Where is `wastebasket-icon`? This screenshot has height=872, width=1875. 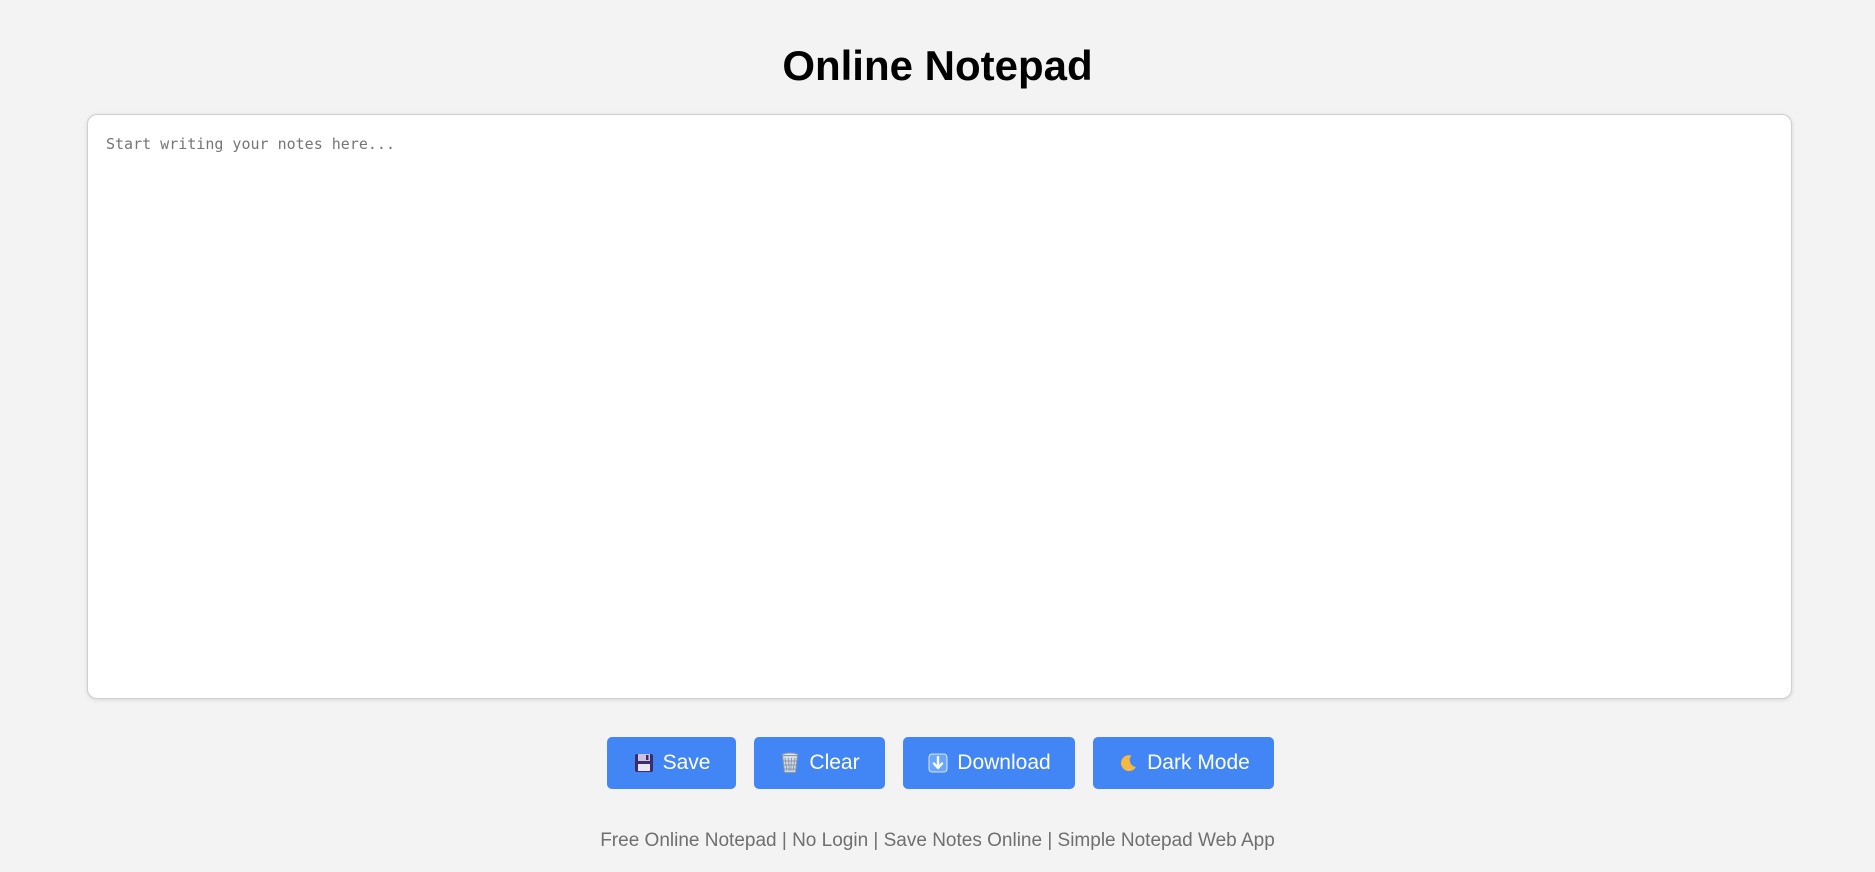 wastebasket-icon is located at coordinates (790, 763).